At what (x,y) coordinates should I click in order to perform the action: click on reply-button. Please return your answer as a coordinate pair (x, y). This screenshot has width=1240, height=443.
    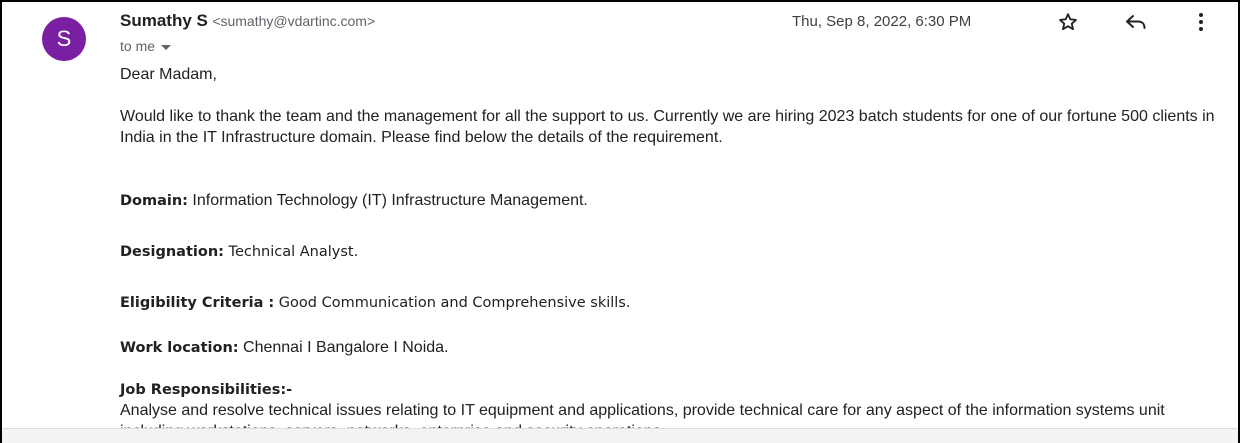
    Looking at the image, I should click on (1136, 22).